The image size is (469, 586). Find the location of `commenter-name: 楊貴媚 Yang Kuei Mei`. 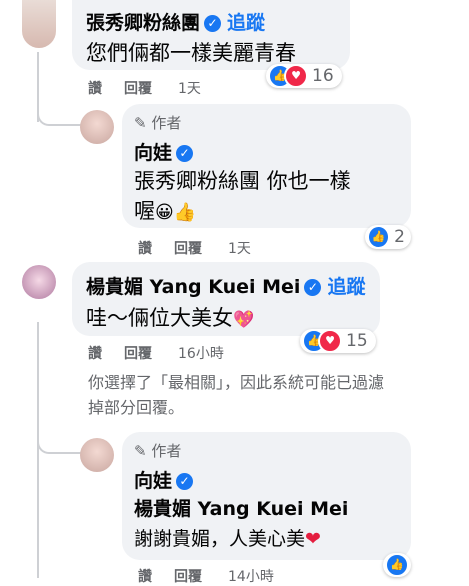

commenter-name: 楊貴媚 Yang Kuei Mei is located at coordinates (193, 287).